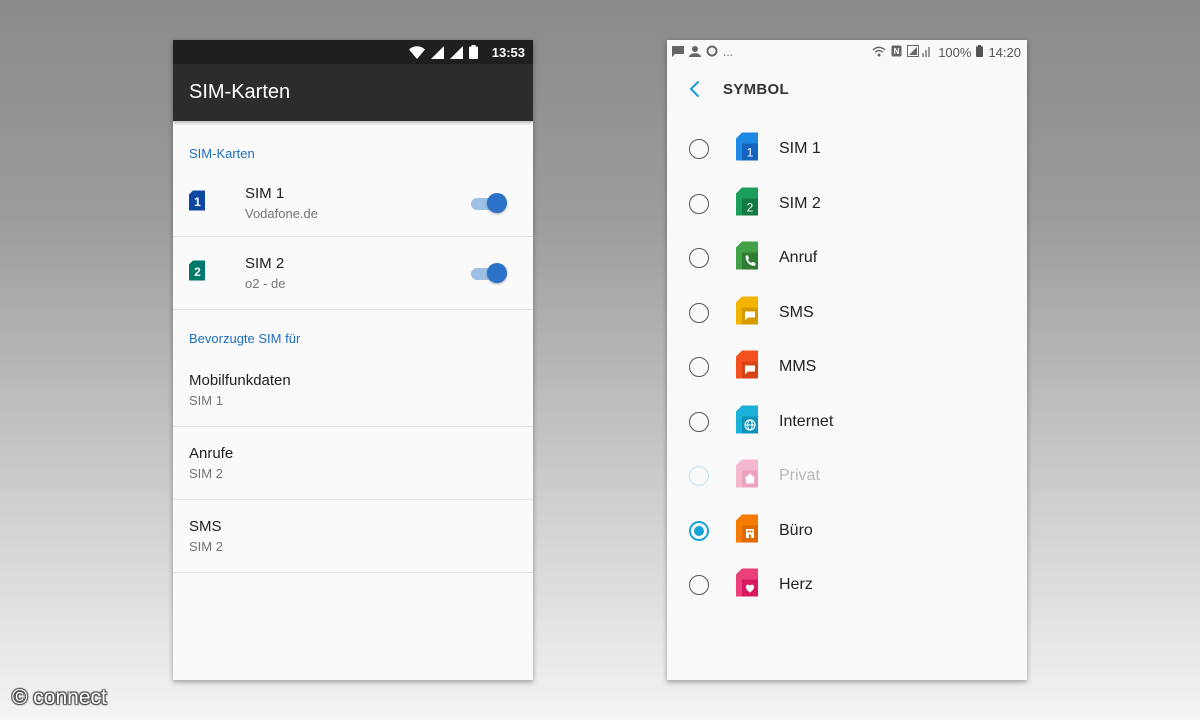 This screenshot has width=1200, height=720. Describe the element at coordinates (750, 153) in the screenshot. I see `svg-text: 1` at that location.